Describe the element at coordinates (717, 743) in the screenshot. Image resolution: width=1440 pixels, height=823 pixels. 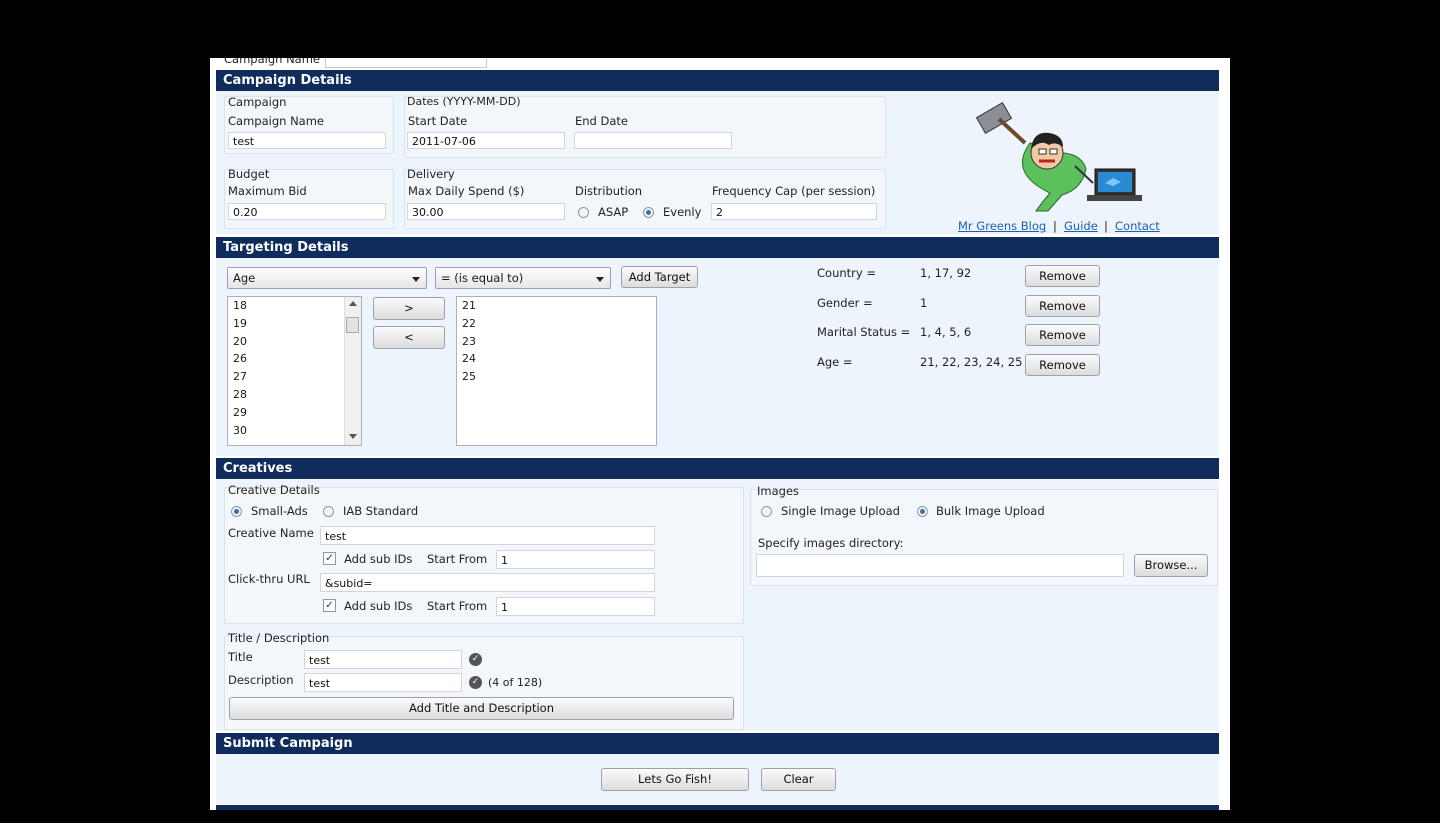
I see `submit-campaign-header: Submit Campaign` at that location.